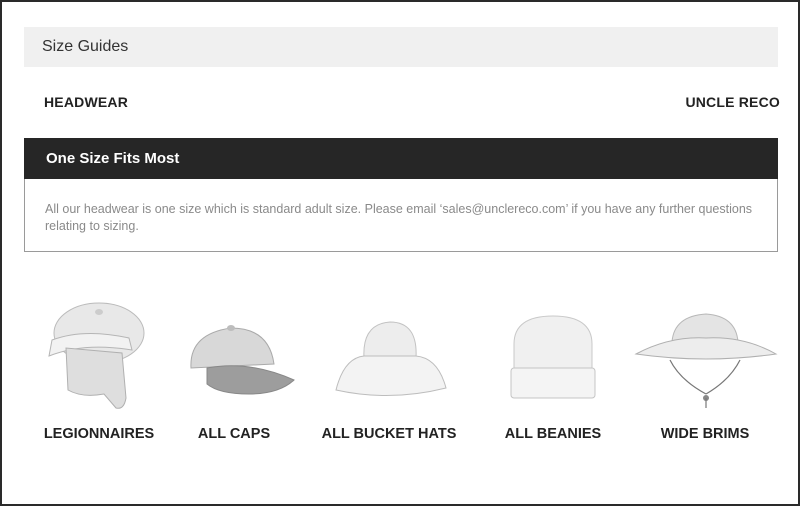 The height and width of the screenshot is (506, 800). What do you see at coordinates (553, 357) in the screenshot?
I see `beanie-icon` at bounding box center [553, 357].